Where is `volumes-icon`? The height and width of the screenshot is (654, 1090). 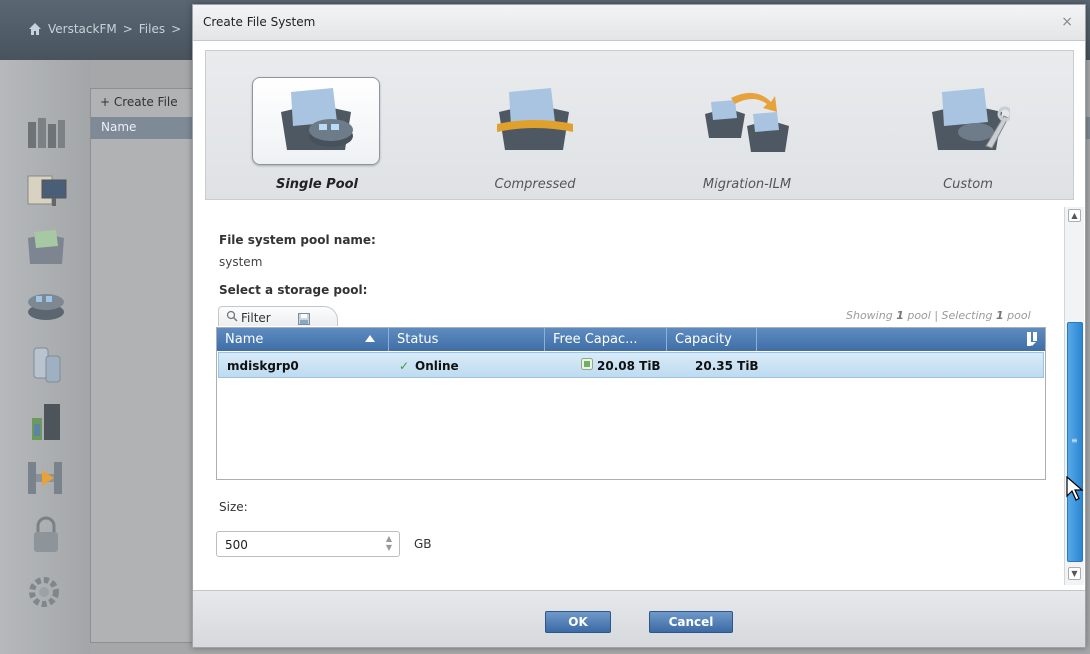
volumes-icon is located at coordinates (46, 364).